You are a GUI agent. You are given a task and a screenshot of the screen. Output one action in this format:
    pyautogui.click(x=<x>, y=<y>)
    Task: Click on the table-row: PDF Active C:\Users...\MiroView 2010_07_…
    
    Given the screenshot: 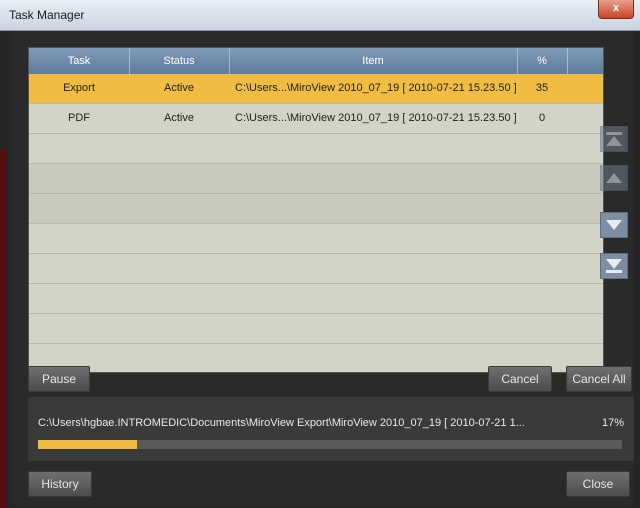 What is the action you would take?
    pyautogui.click(x=316, y=119)
    